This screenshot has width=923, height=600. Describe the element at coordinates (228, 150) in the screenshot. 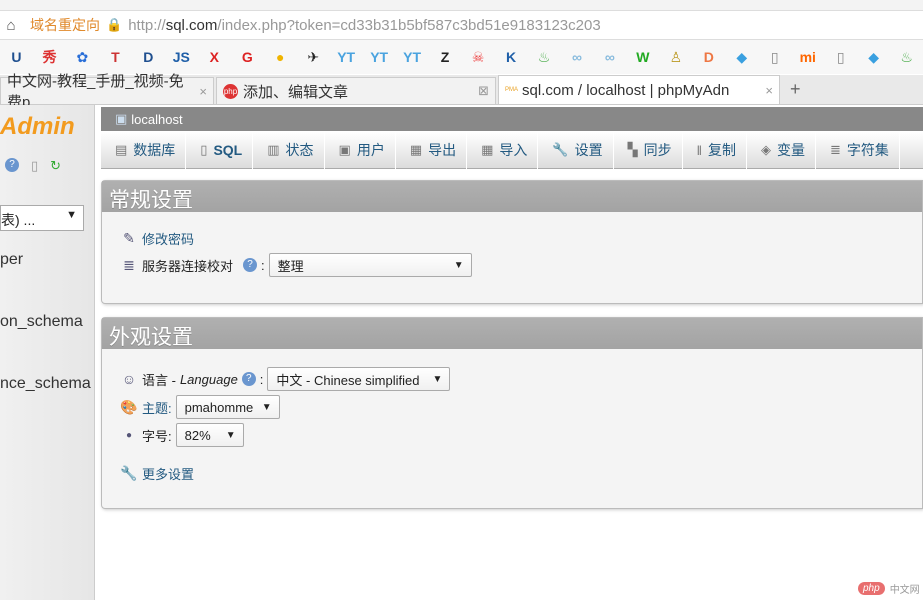

I see `menu-tab-label: SQL` at that location.